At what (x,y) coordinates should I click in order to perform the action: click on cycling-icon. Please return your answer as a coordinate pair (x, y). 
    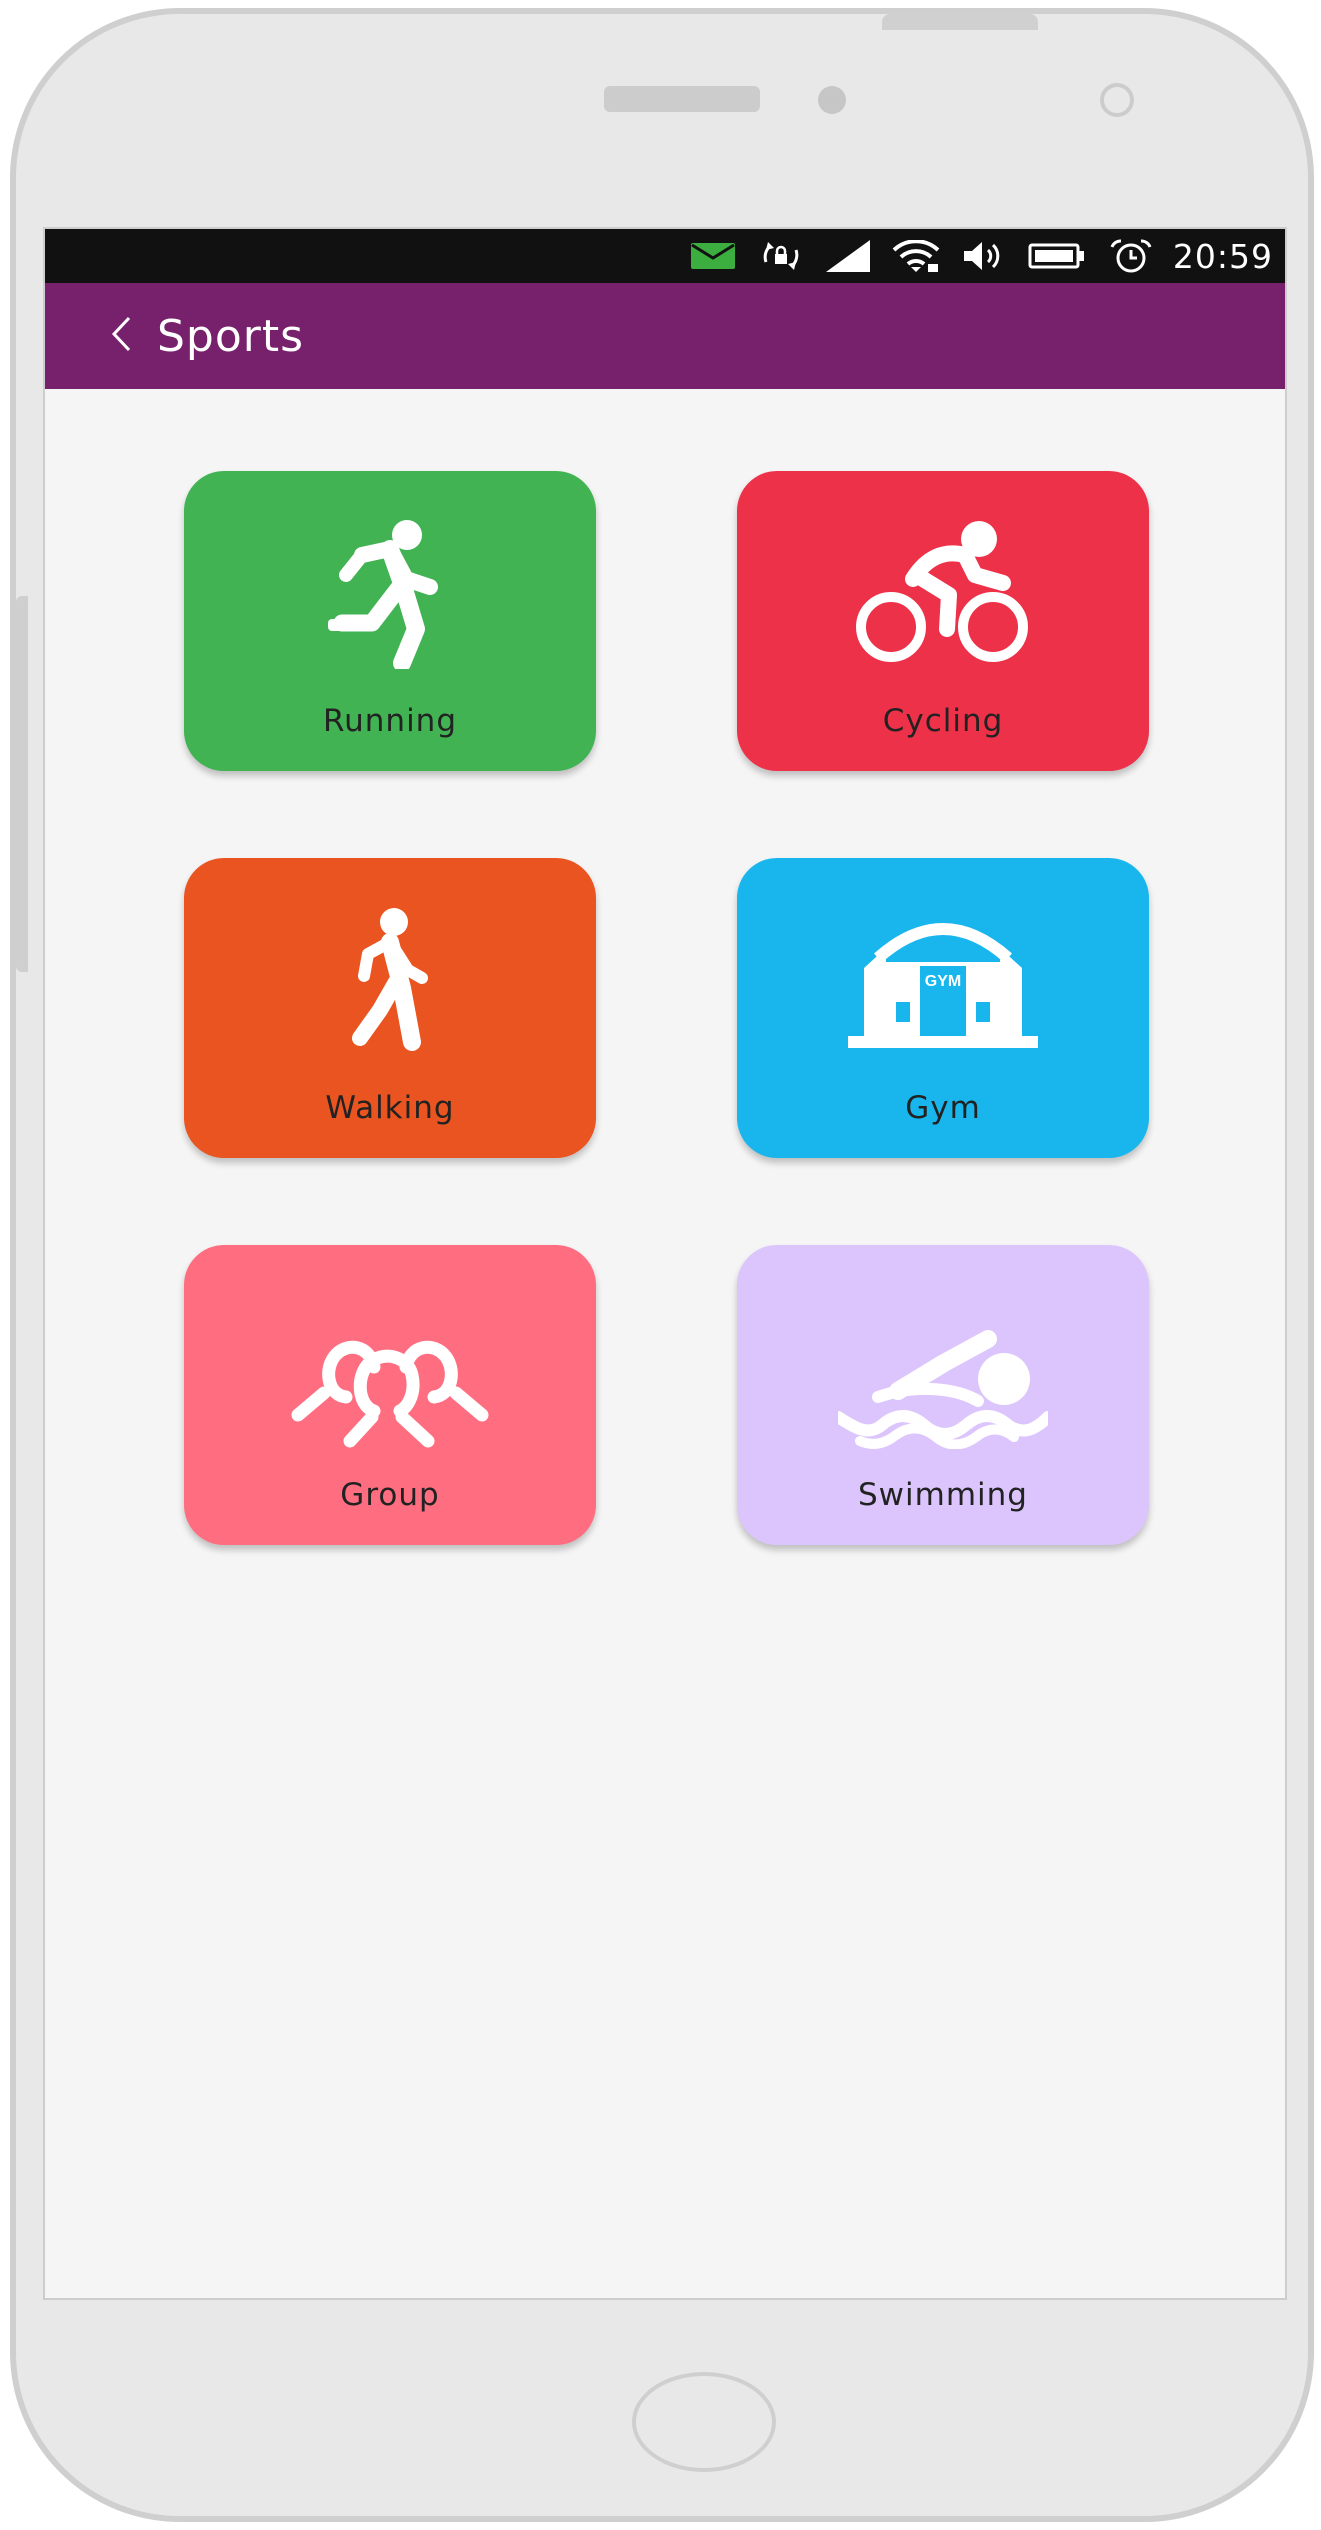
    Looking at the image, I should click on (942, 591).